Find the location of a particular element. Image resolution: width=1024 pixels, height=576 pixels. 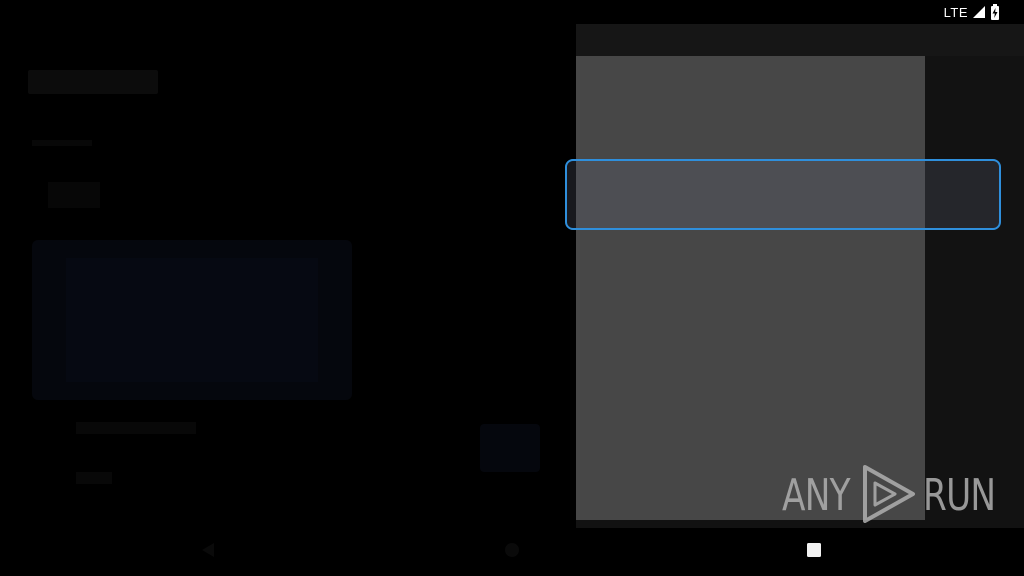

back-icon is located at coordinates (208, 552).